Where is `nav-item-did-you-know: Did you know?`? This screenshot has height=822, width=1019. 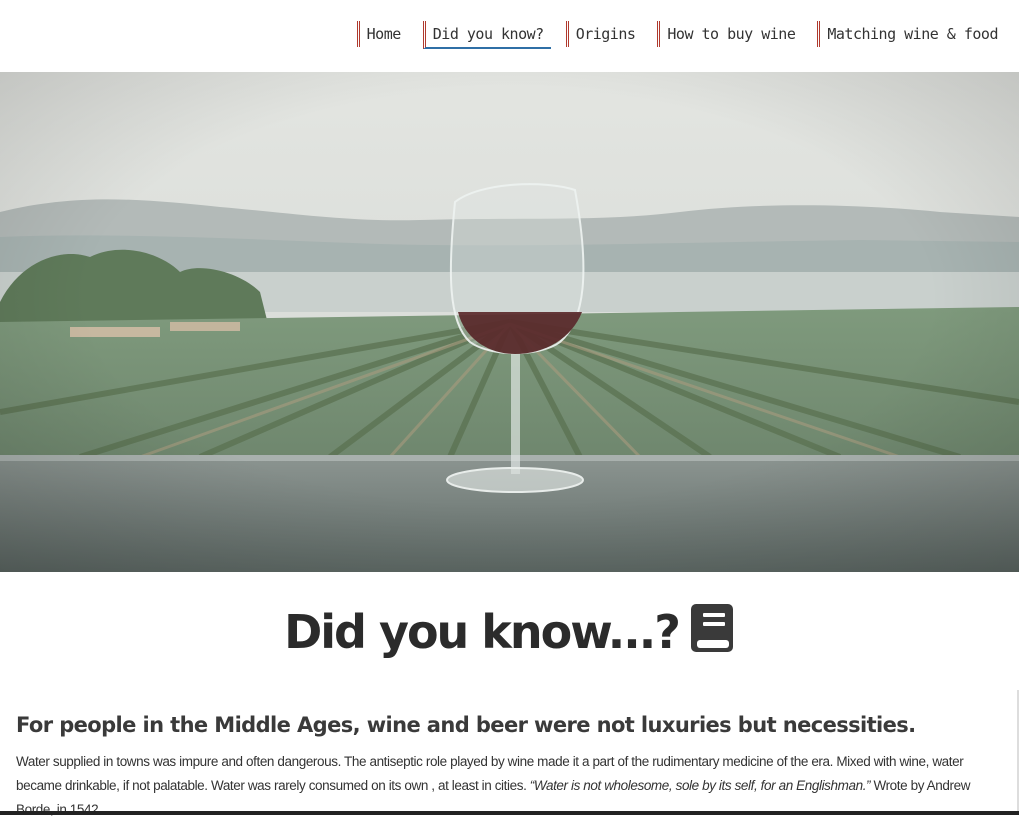
nav-item-did-you-know: Did you know? is located at coordinates (486, 35).